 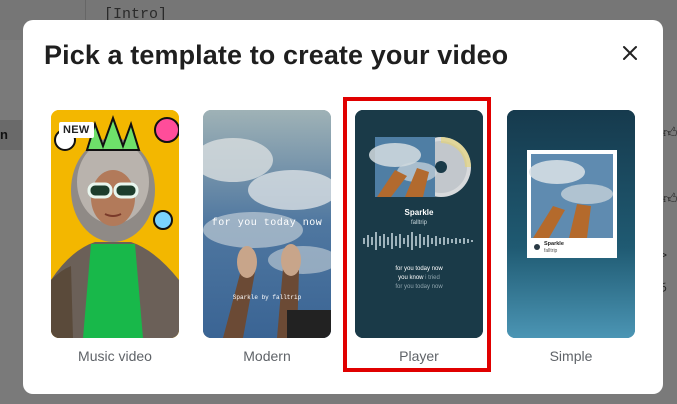 I want to click on close-icon, so click(x=630, y=53).